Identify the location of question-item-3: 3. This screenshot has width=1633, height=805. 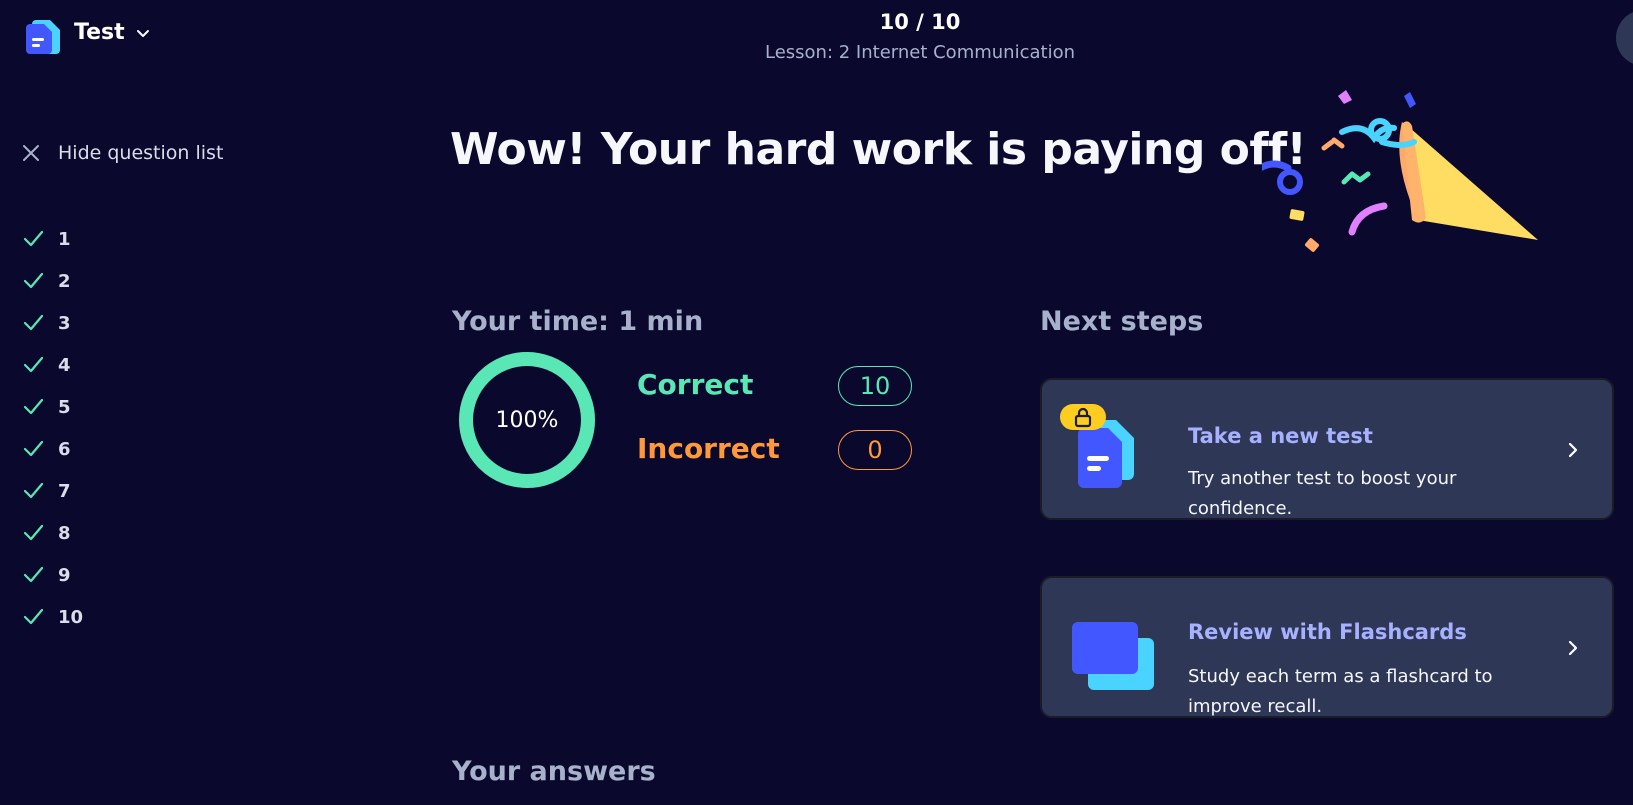
(52, 323).